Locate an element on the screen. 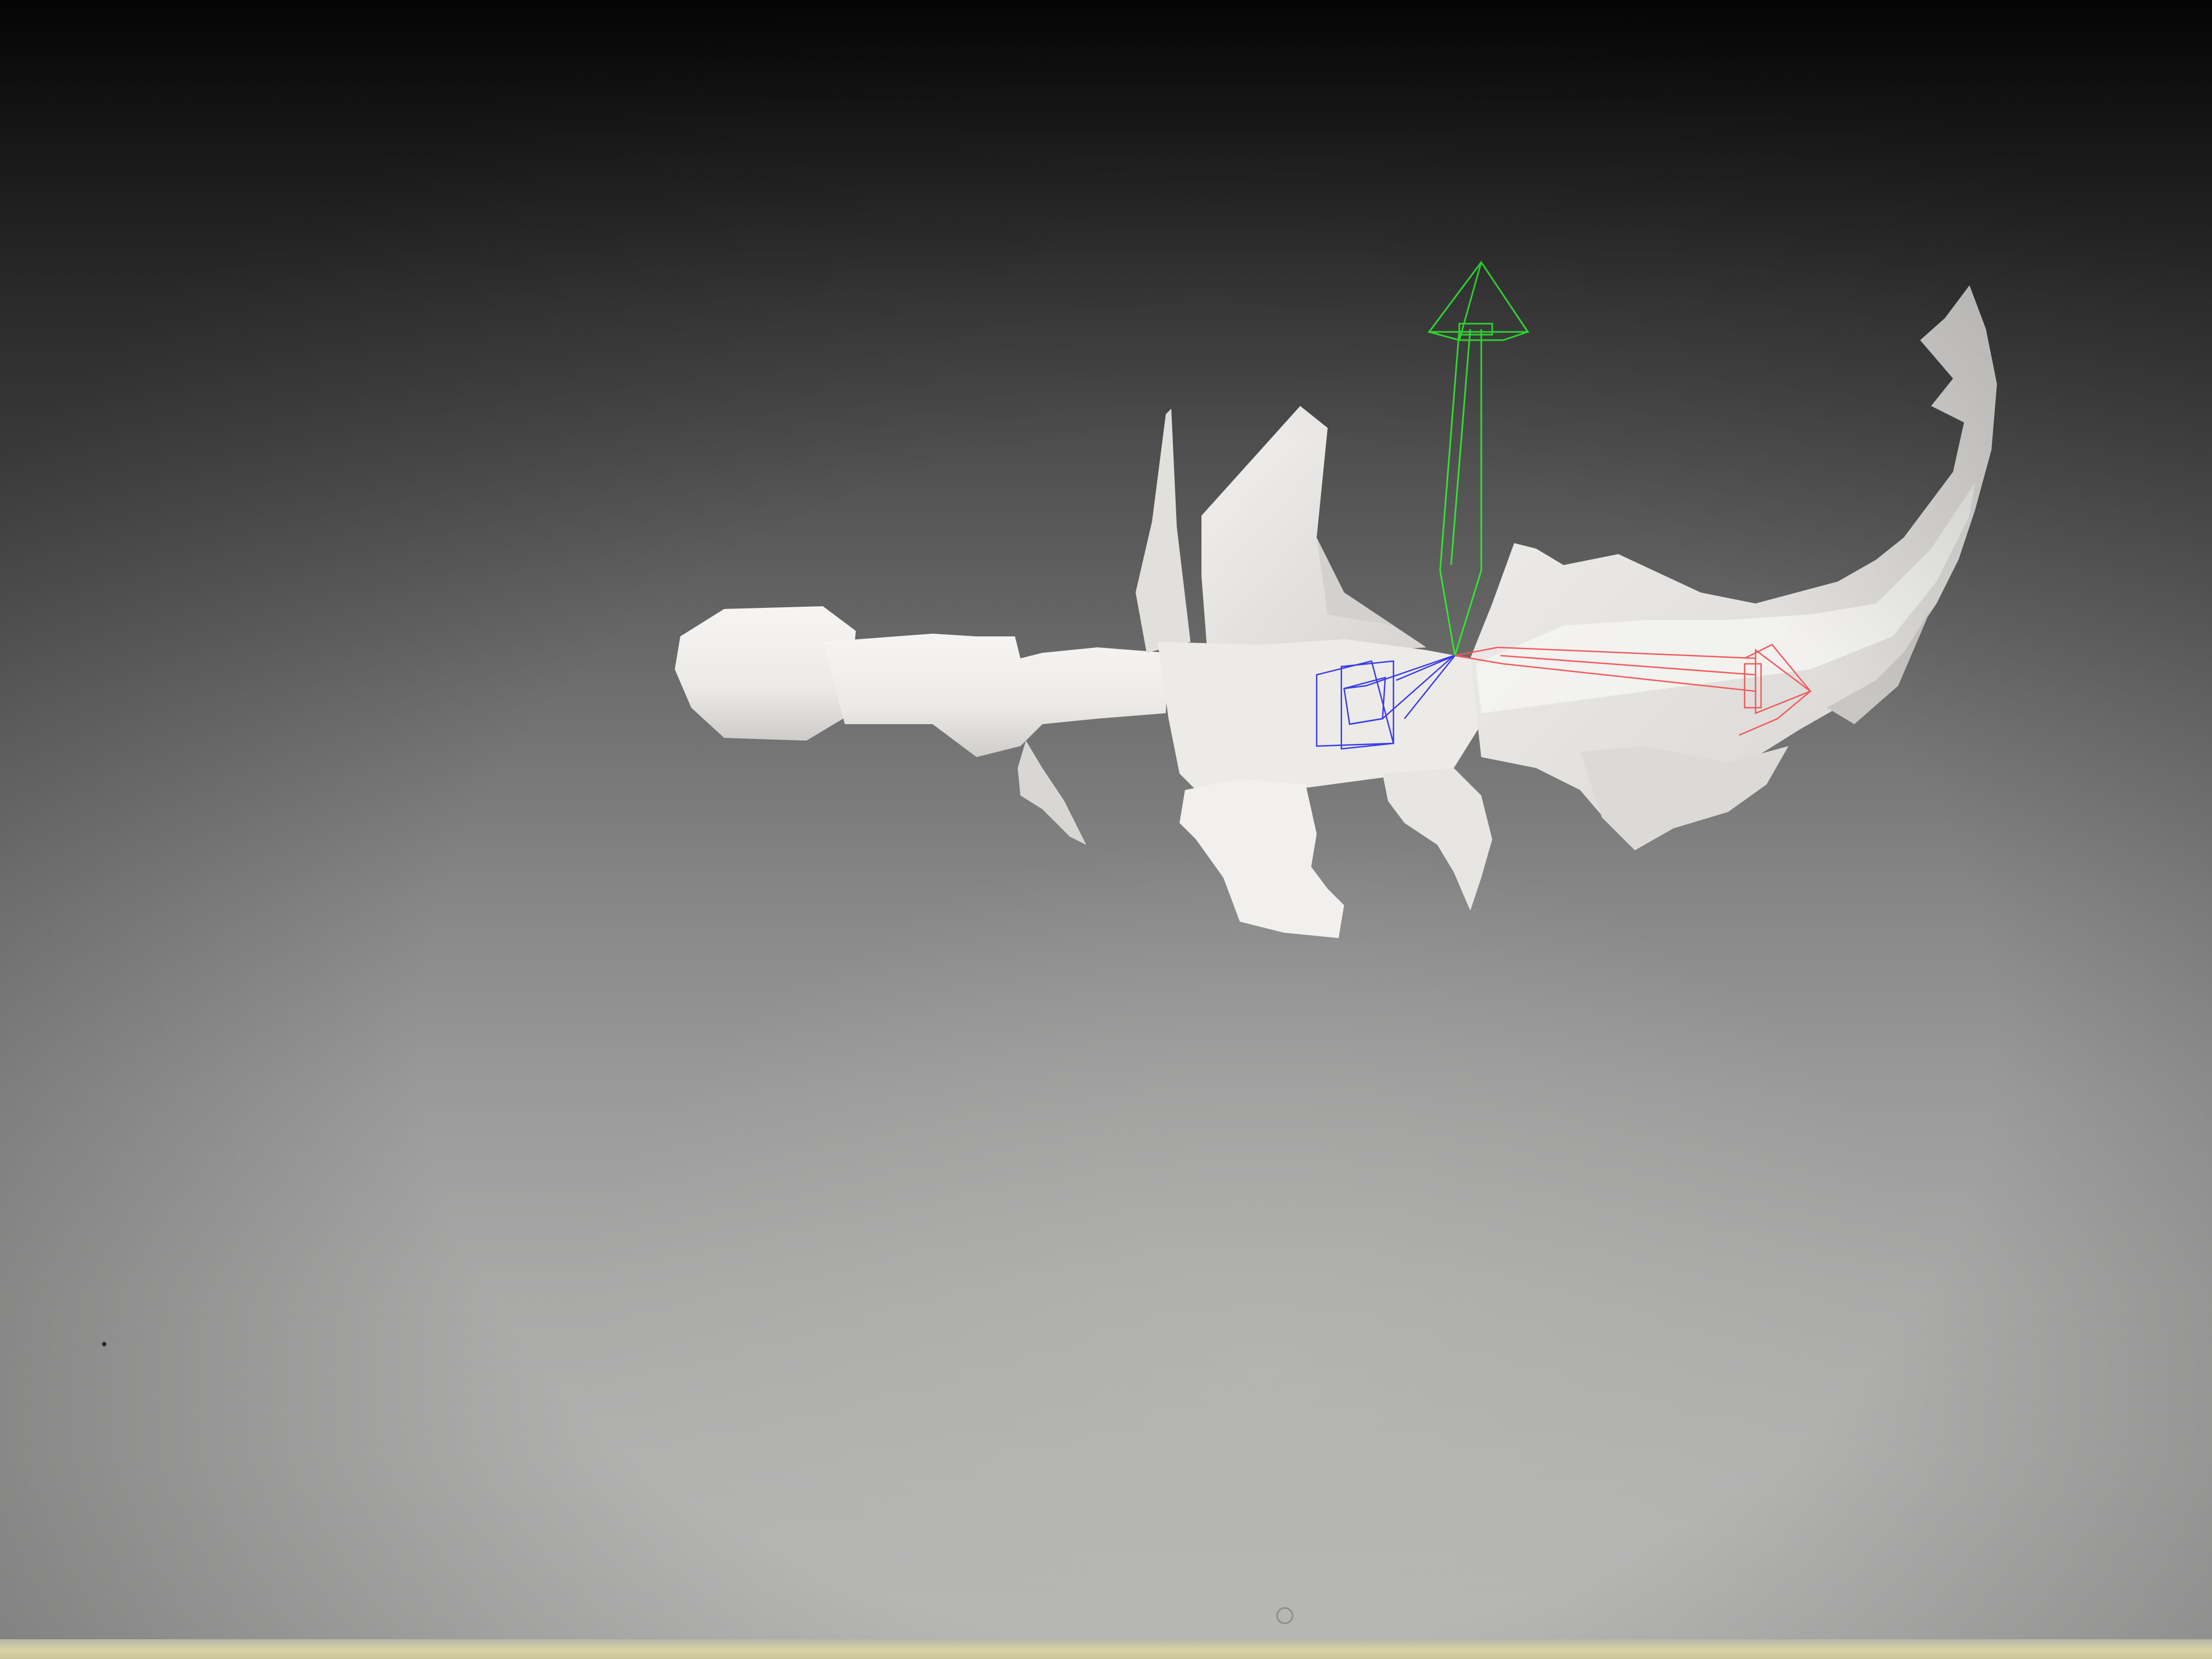 The height and width of the screenshot is (1659, 2212). monitor-bottom-edge is located at coordinates (1106, 1649).